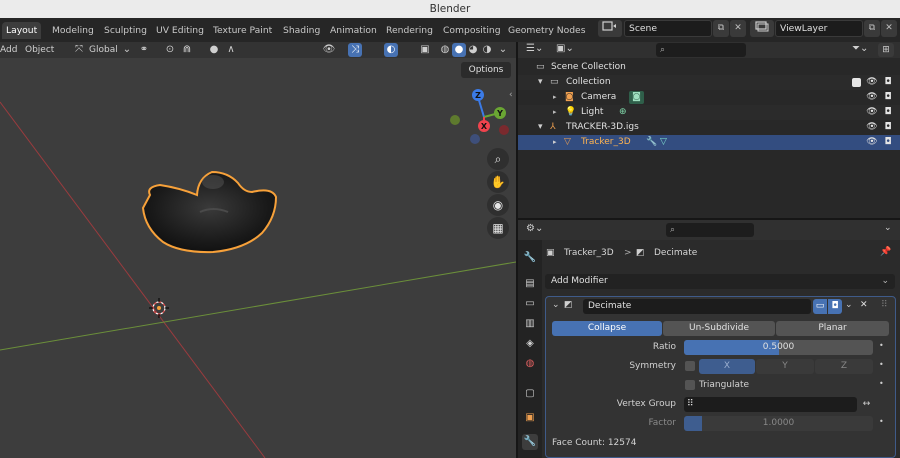  What do you see at coordinates (530, 418) in the screenshot?
I see `object-tab-icon: ▣` at bounding box center [530, 418].